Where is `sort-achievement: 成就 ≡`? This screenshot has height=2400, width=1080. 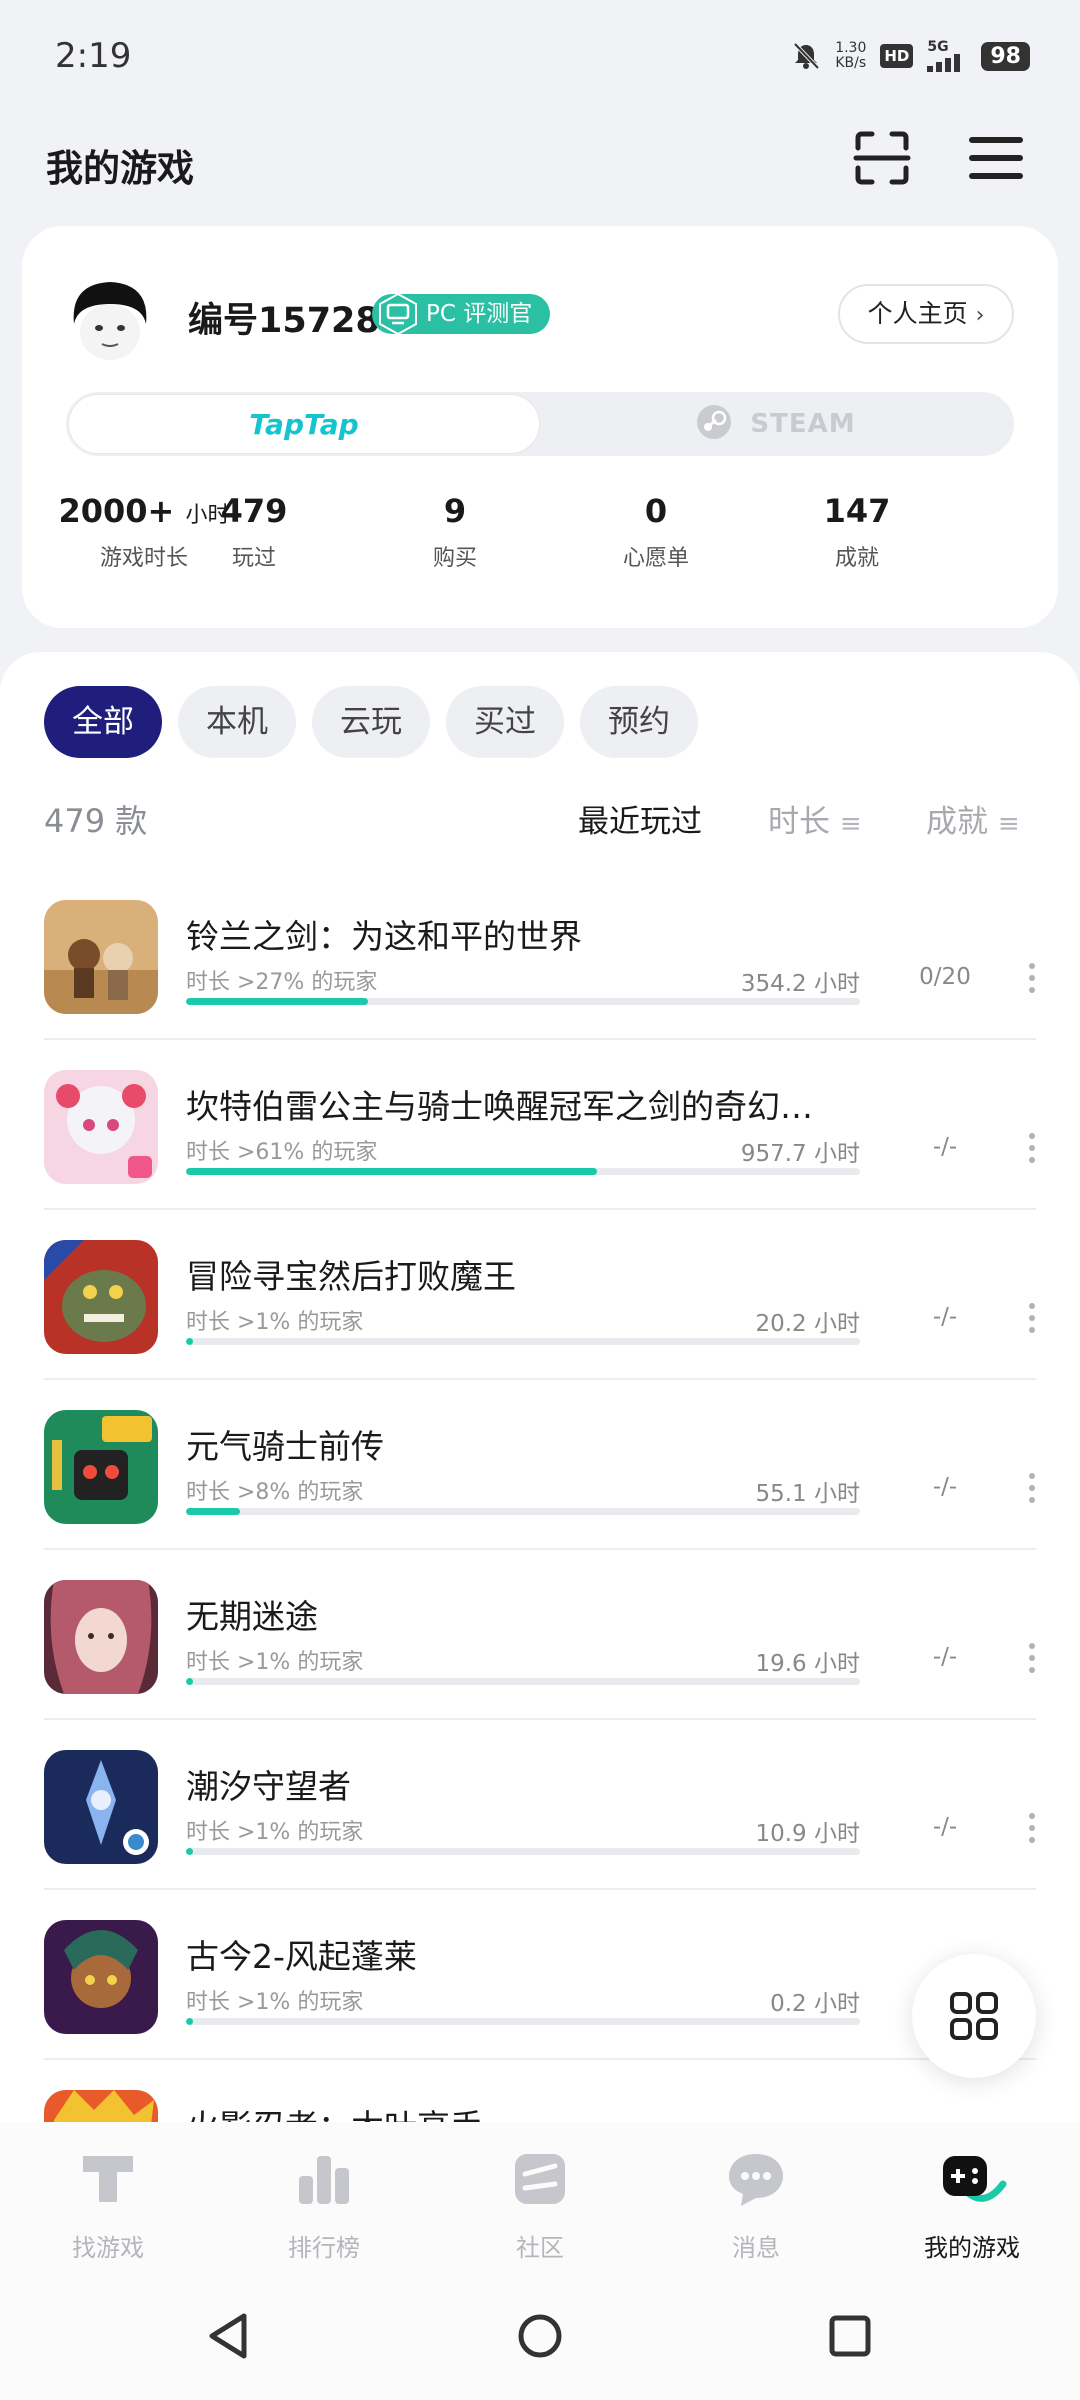 sort-achievement: 成就 ≡ is located at coordinates (973, 818).